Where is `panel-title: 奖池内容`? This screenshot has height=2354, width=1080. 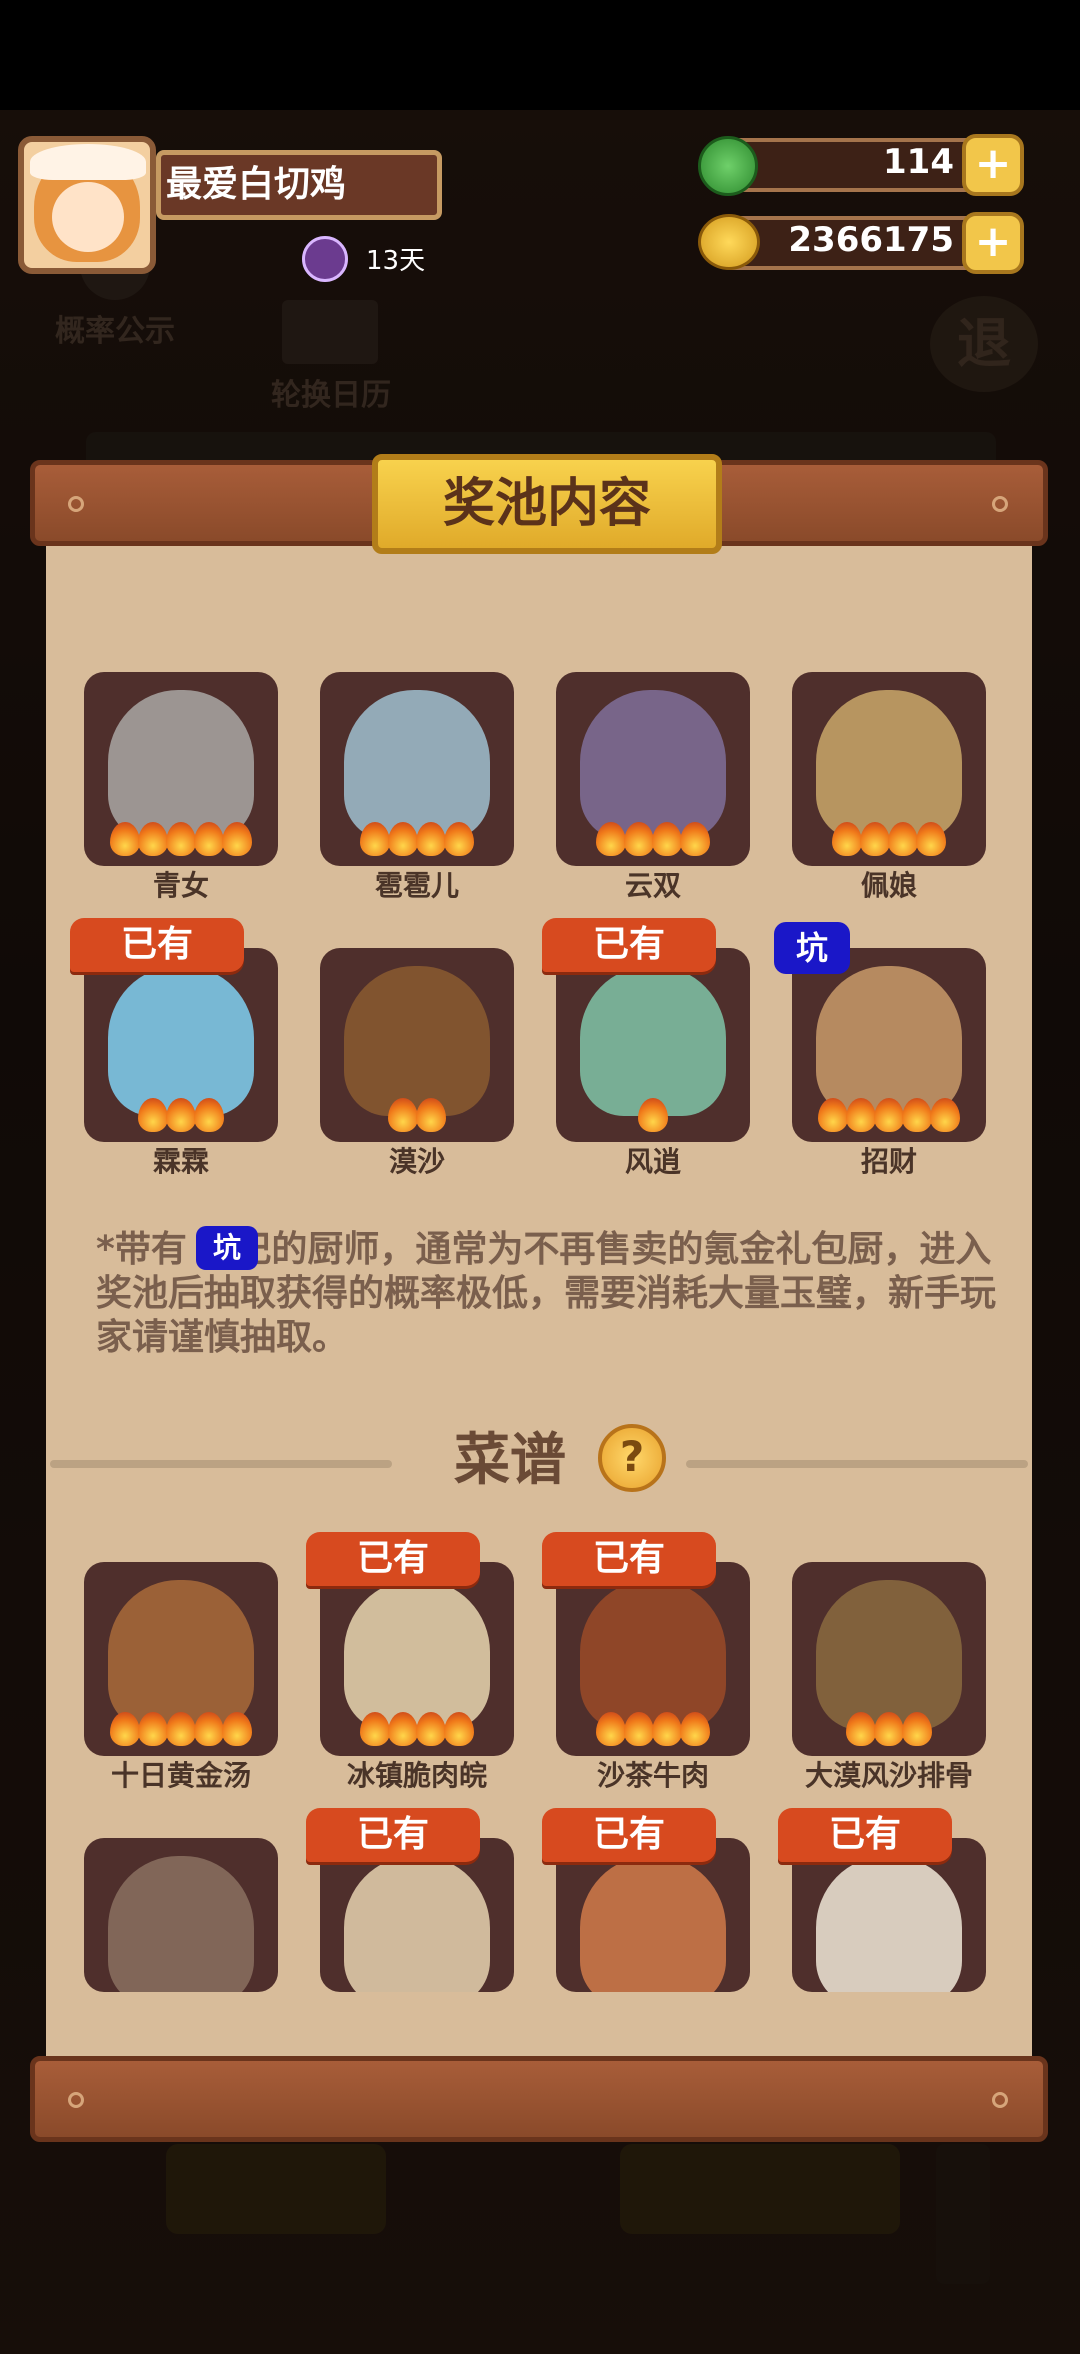
panel-title: 奖池内容 is located at coordinates (546, 504).